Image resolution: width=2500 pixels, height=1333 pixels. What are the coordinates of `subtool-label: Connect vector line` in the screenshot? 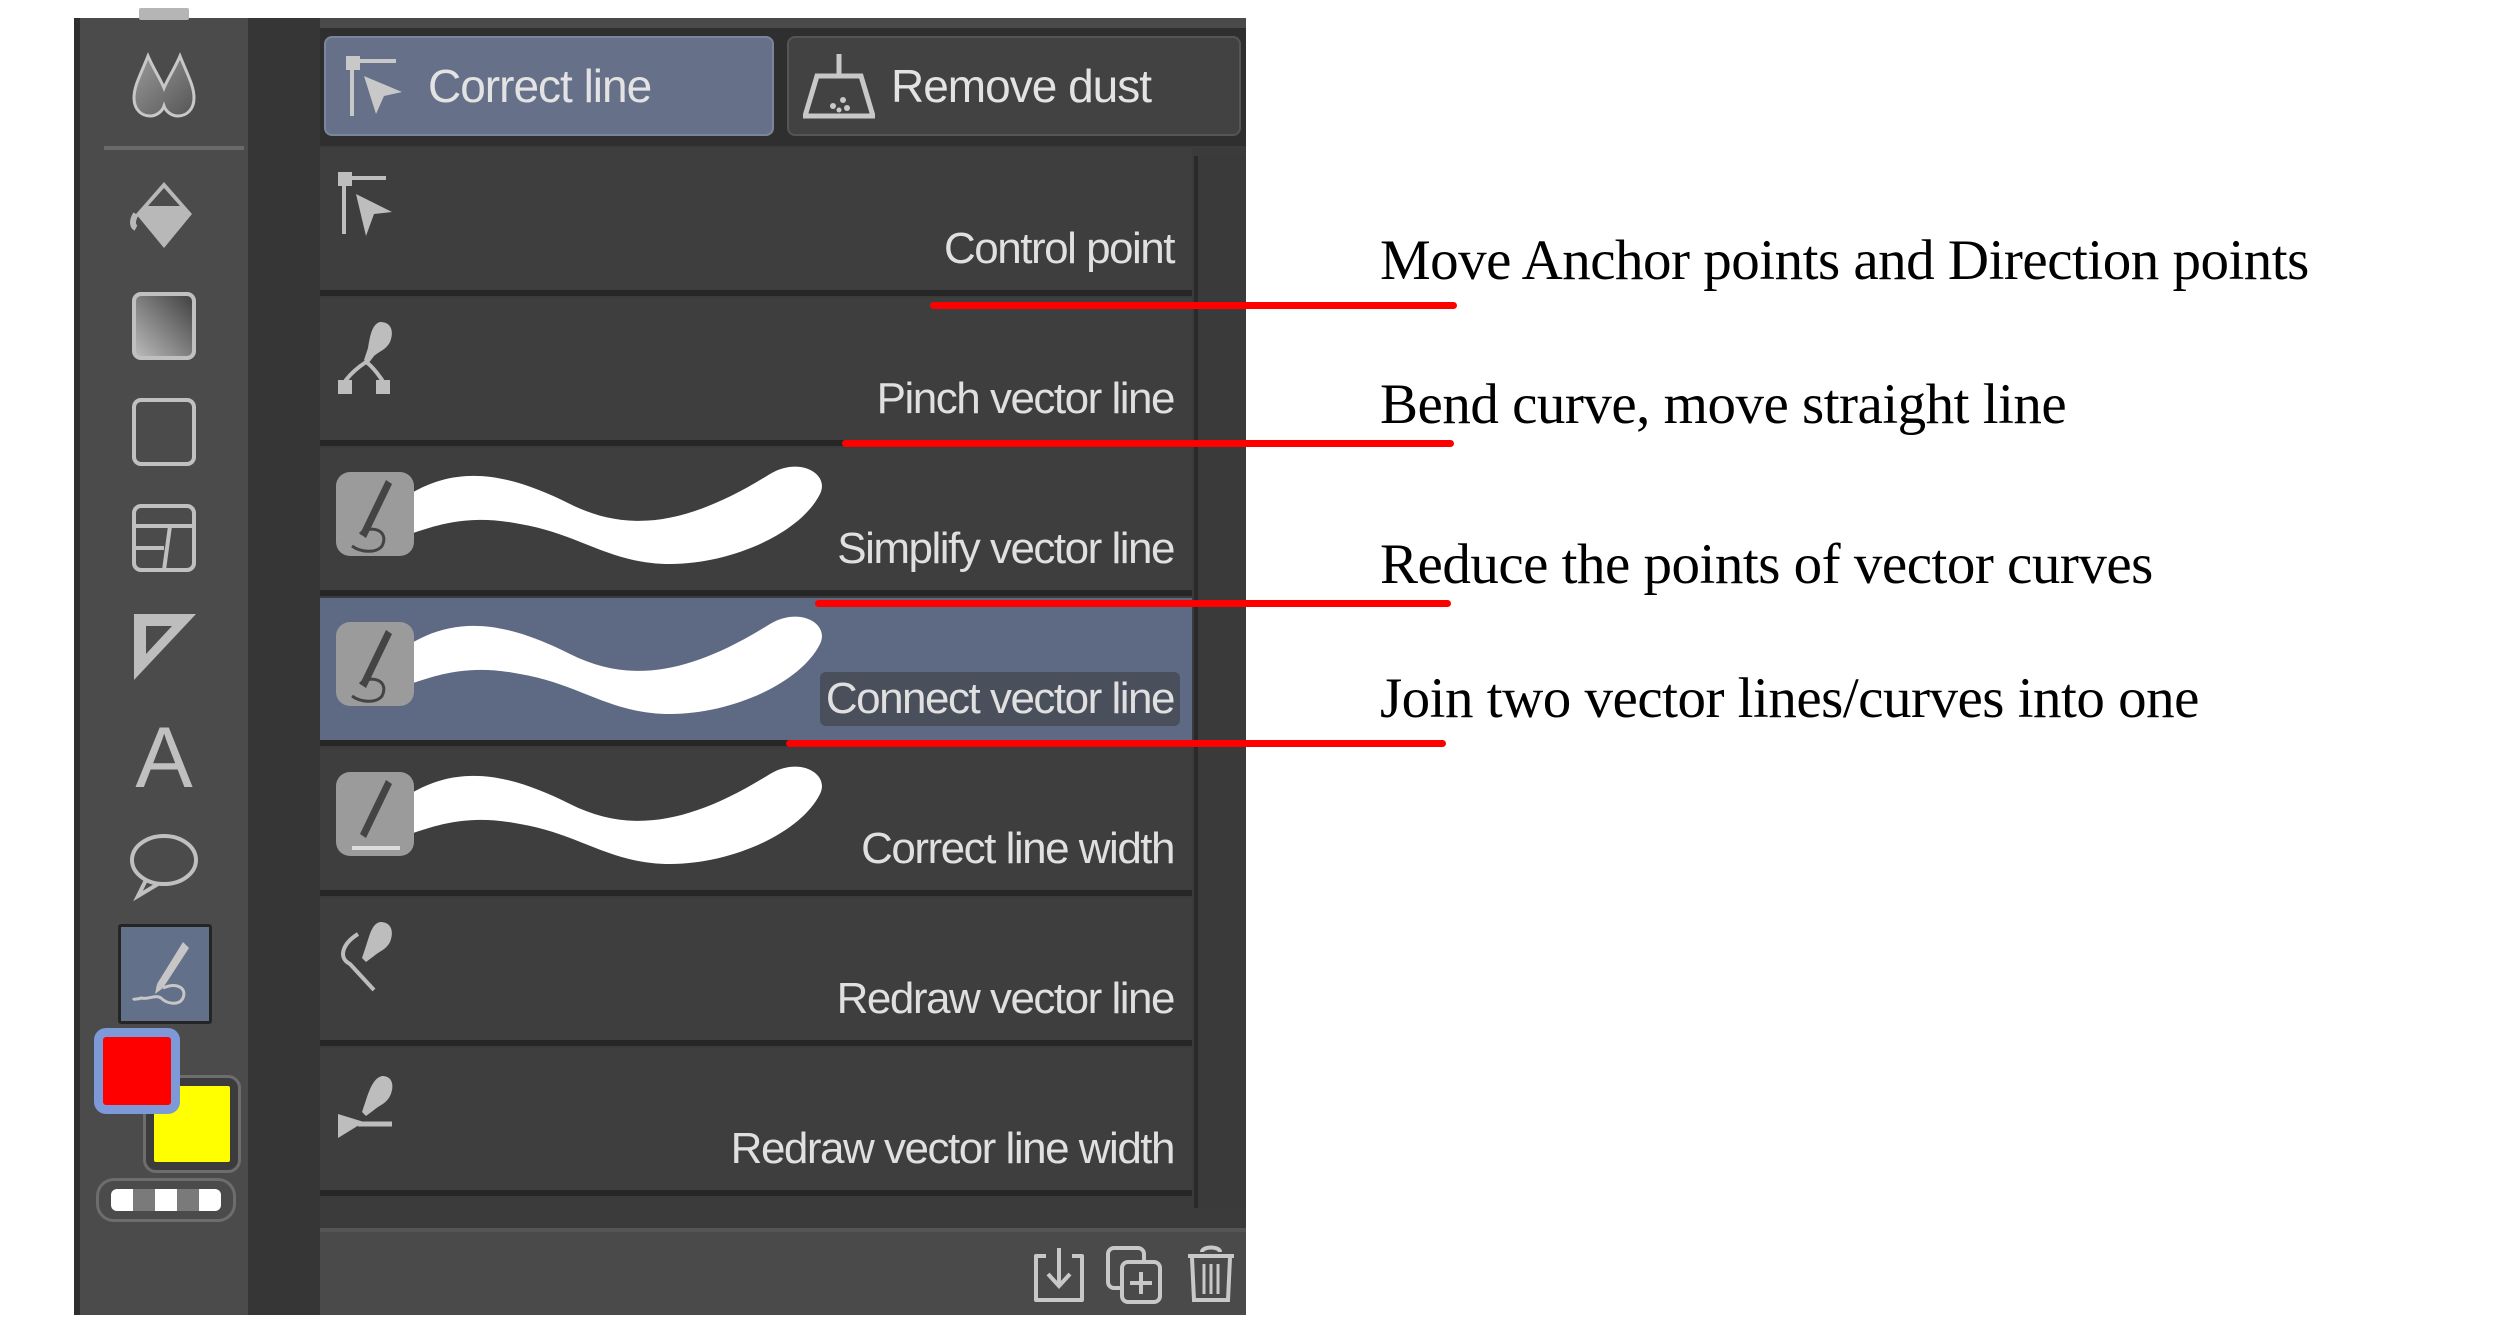 It's located at (999, 699).